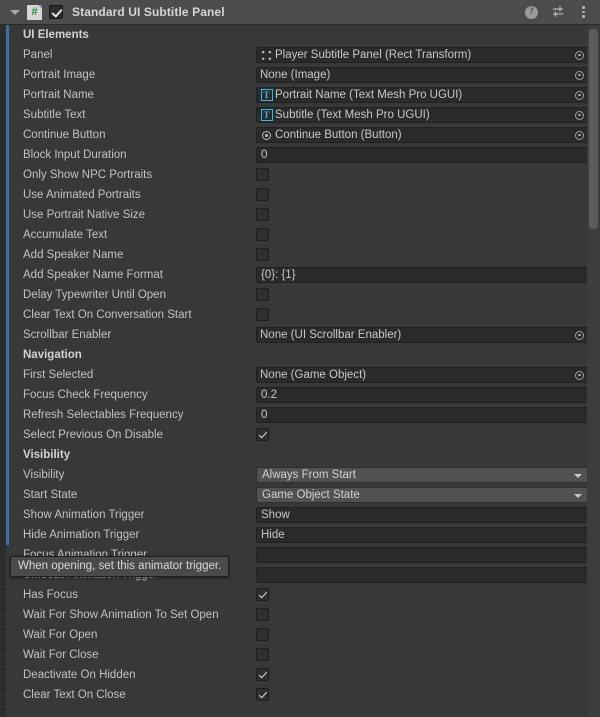 The width and height of the screenshot is (600, 717). Describe the element at coordinates (300, 435) in the screenshot. I see `property-row: Select Previous On Disable` at that location.